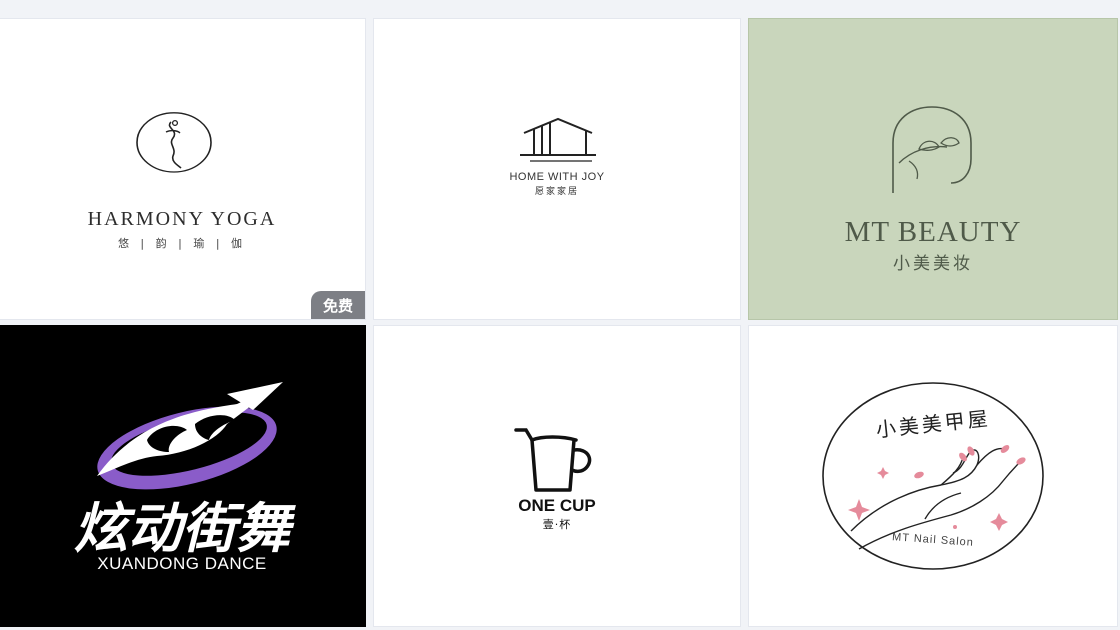 This screenshot has height=630, width=1120. Describe the element at coordinates (190, 436) in the screenshot. I see `dc-swoosh-icon` at that location.